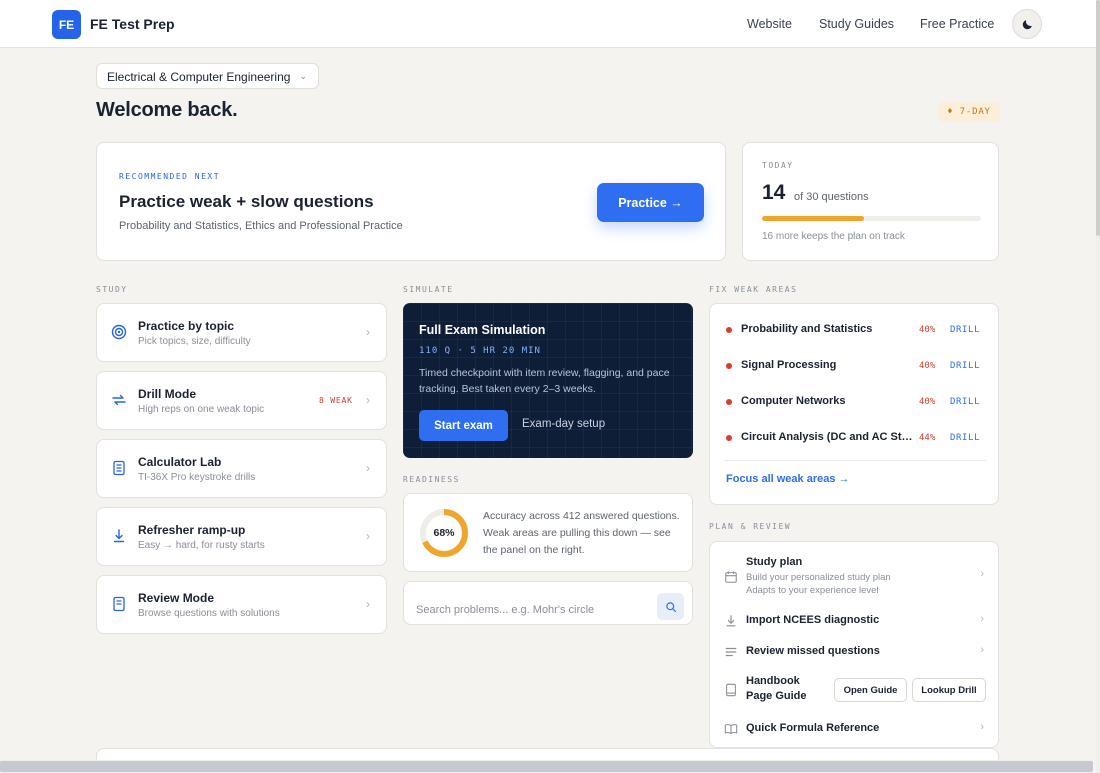 Image resolution: width=1100 pixels, height=773 pixels. Describe the element at coordinates (750, 526) in the screenshot. I see `plan-review-section-label: PLAN & REVIEW` at that location.